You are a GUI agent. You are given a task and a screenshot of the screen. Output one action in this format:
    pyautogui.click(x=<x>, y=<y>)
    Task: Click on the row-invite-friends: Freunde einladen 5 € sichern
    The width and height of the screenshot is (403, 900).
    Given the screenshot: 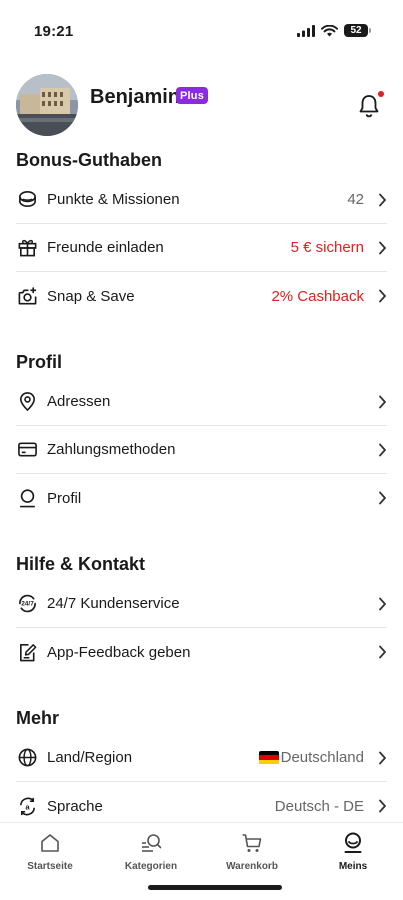 What is the action you would take?
    pyautogui.click(x=201, y=248)
    